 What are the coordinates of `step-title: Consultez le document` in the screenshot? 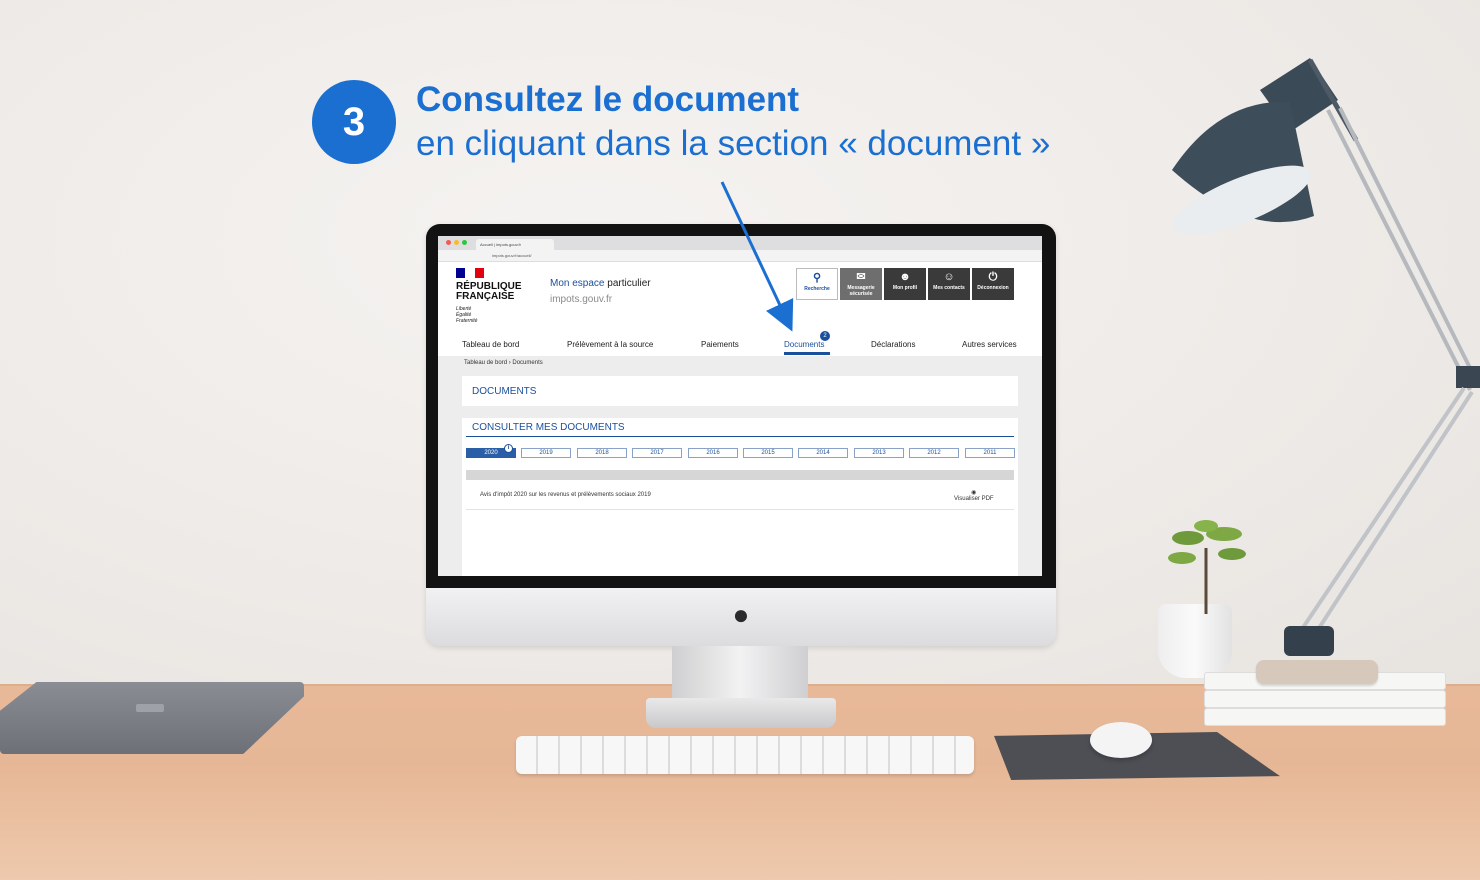 It's located at (608, 99).